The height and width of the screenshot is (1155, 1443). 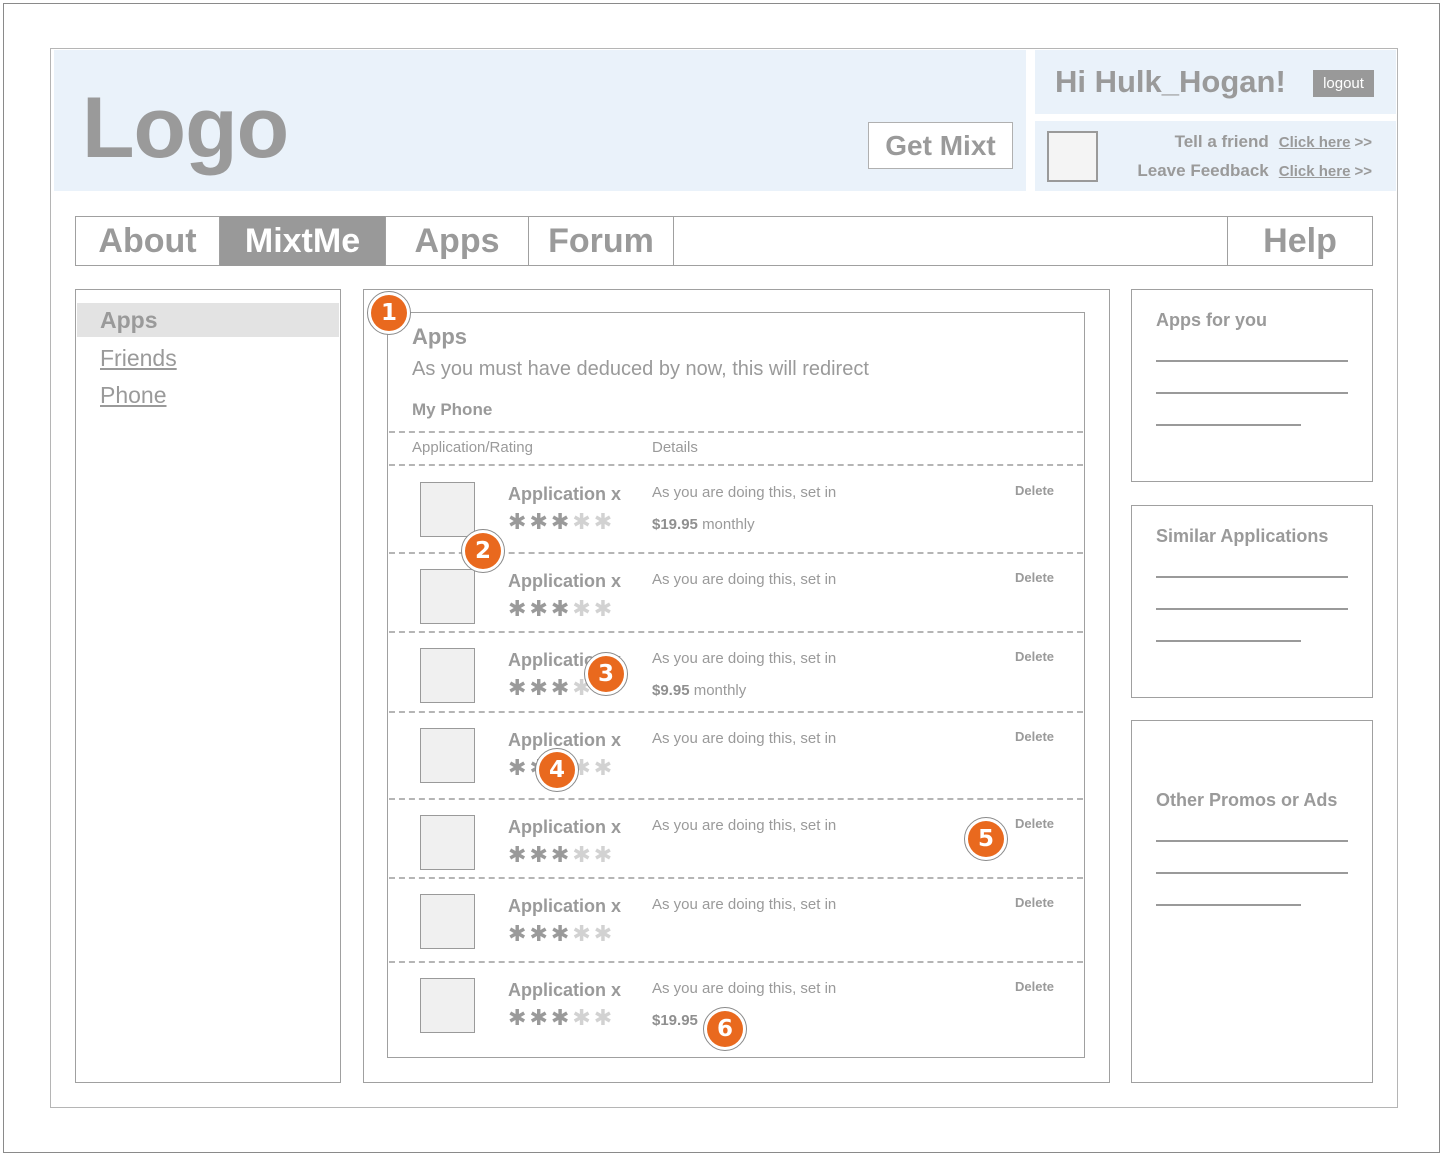 What do you see at coordinates (1299, 241) in the screenshot?
I see `nav-tab-help: Help` at bounding box center [1299, 241].